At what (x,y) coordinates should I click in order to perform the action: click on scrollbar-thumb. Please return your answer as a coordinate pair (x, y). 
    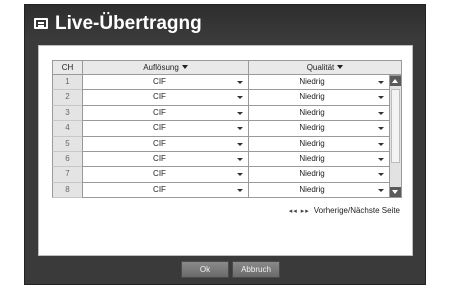
    Looking at the image, I should click on (395, 126).